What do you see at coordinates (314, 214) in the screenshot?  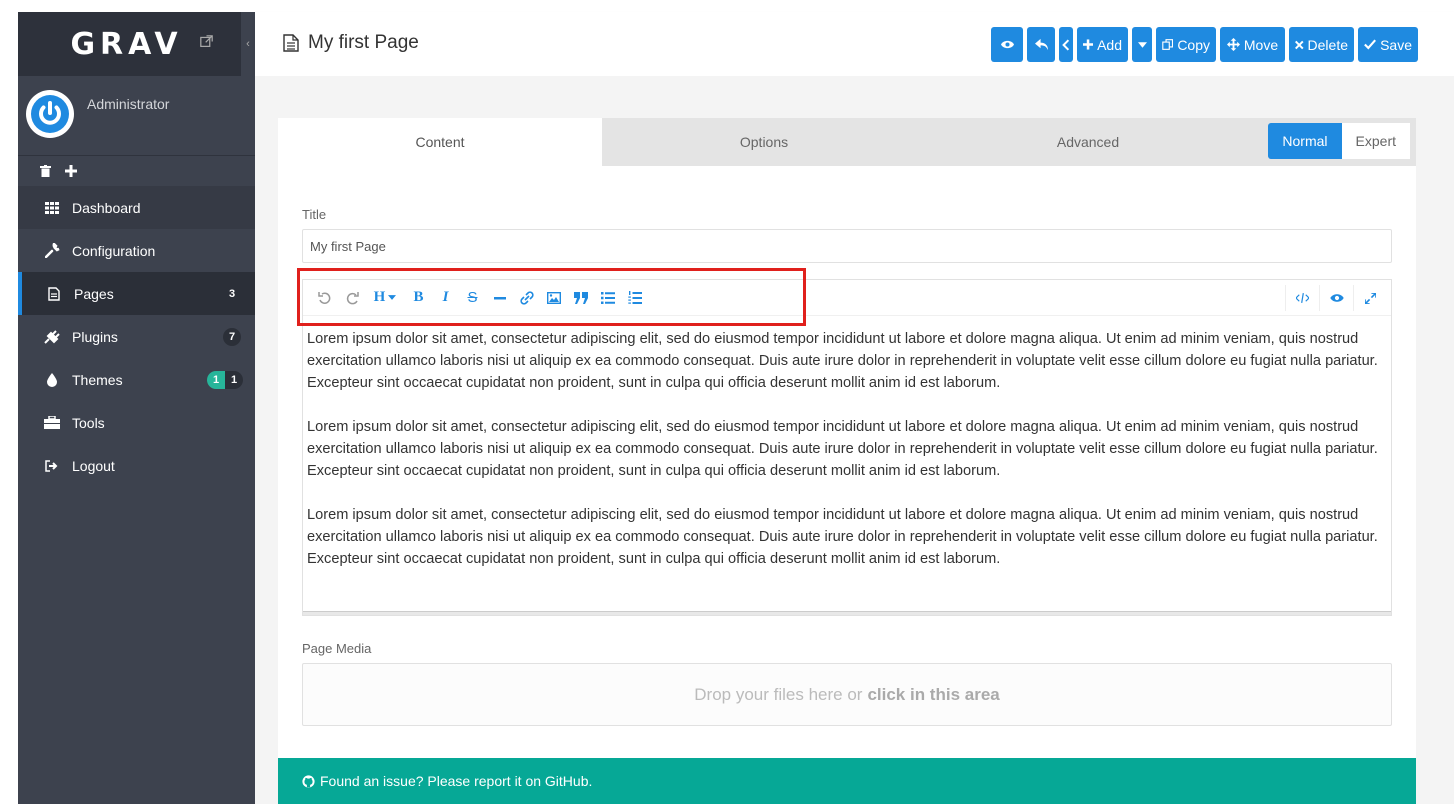 I see `title-label: Title` at bounding box center [314, 214].